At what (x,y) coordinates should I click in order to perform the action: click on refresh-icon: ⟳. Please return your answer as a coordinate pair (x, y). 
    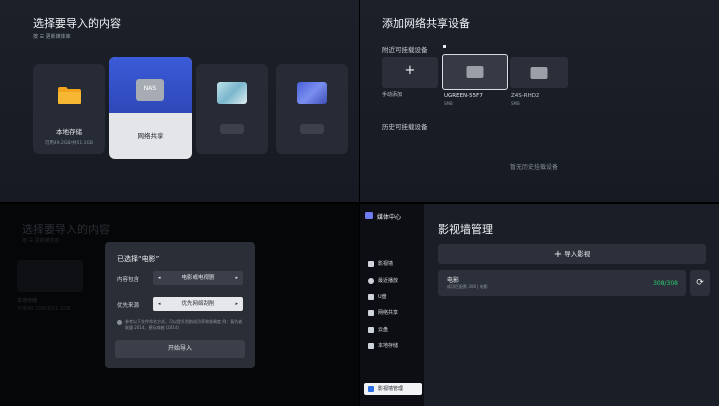
    Looking at the image, I should click on (700, 283).